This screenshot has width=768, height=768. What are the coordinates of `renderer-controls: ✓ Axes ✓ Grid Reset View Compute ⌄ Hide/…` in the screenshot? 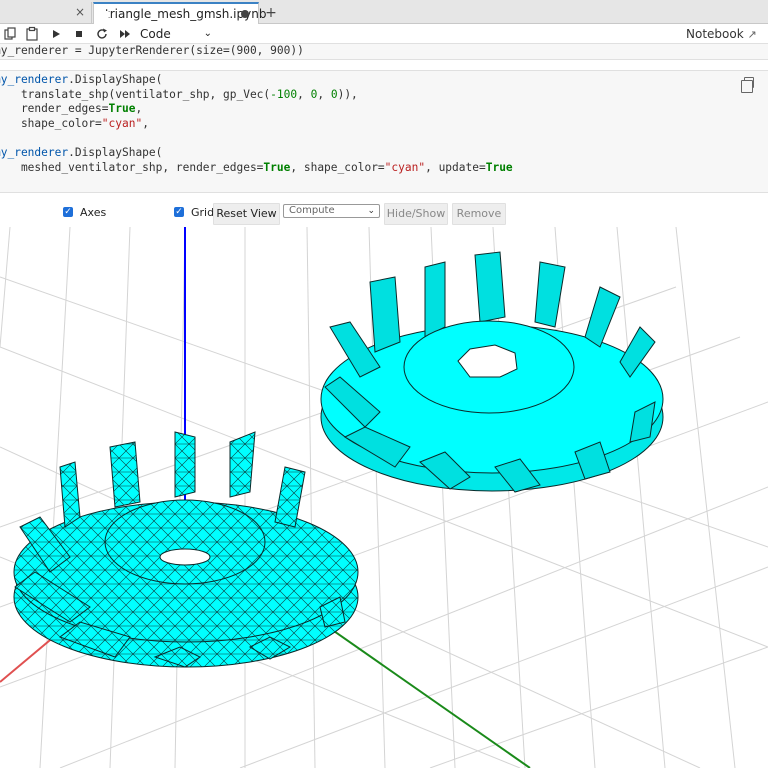 It's located at (384, 214).